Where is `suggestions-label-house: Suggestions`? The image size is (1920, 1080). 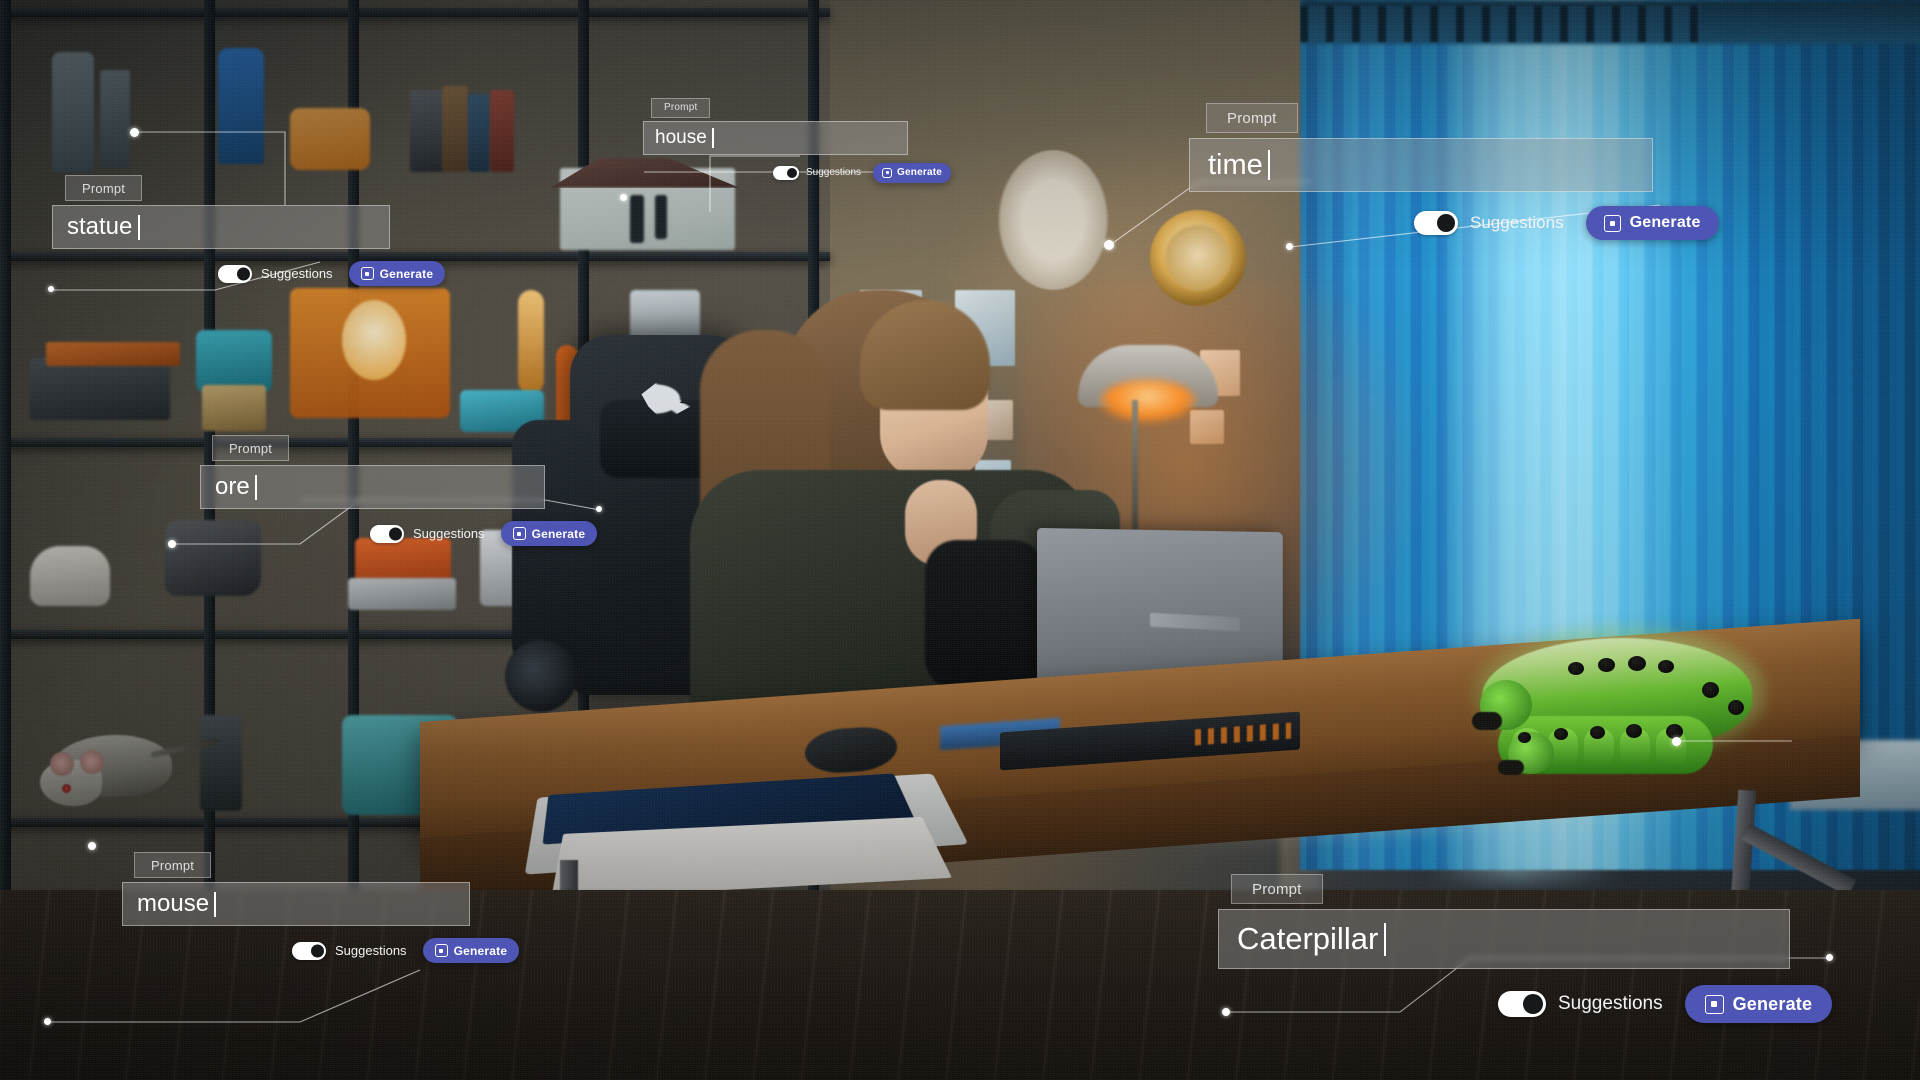 suggestions-label-house: Suggestions is located at coordinates (834, 172).